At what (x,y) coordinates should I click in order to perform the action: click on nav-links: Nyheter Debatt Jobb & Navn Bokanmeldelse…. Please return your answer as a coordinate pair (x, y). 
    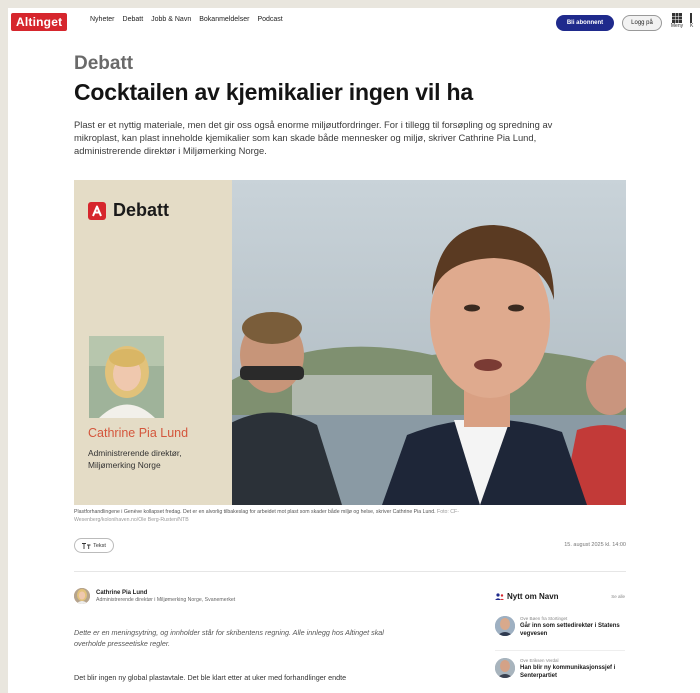
    Looking at the image, I should click on (186, 19).